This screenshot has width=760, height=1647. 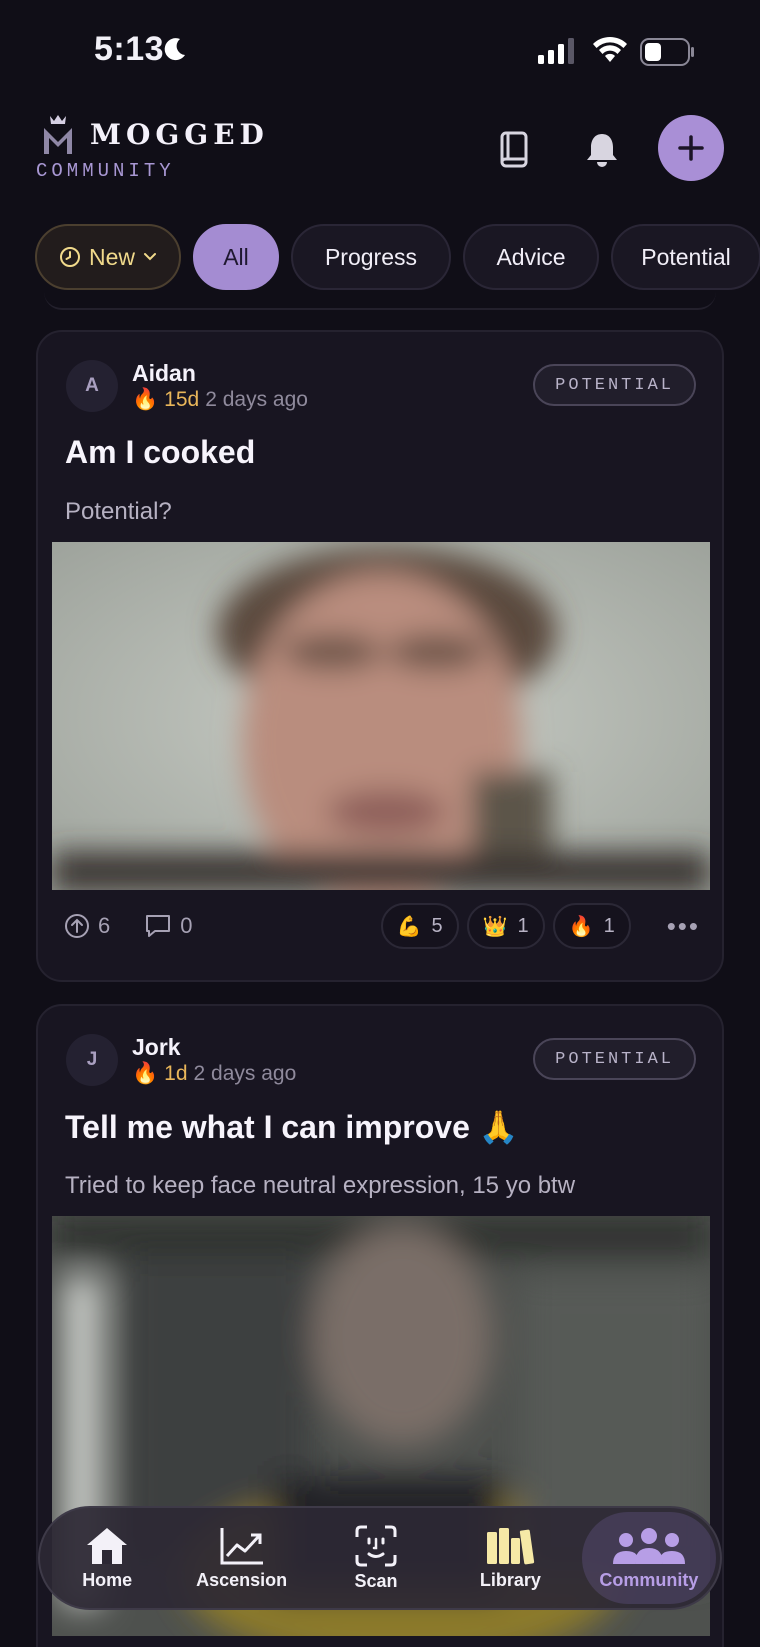 I want to click on previous-card-edge, so click(x=380, y=300).